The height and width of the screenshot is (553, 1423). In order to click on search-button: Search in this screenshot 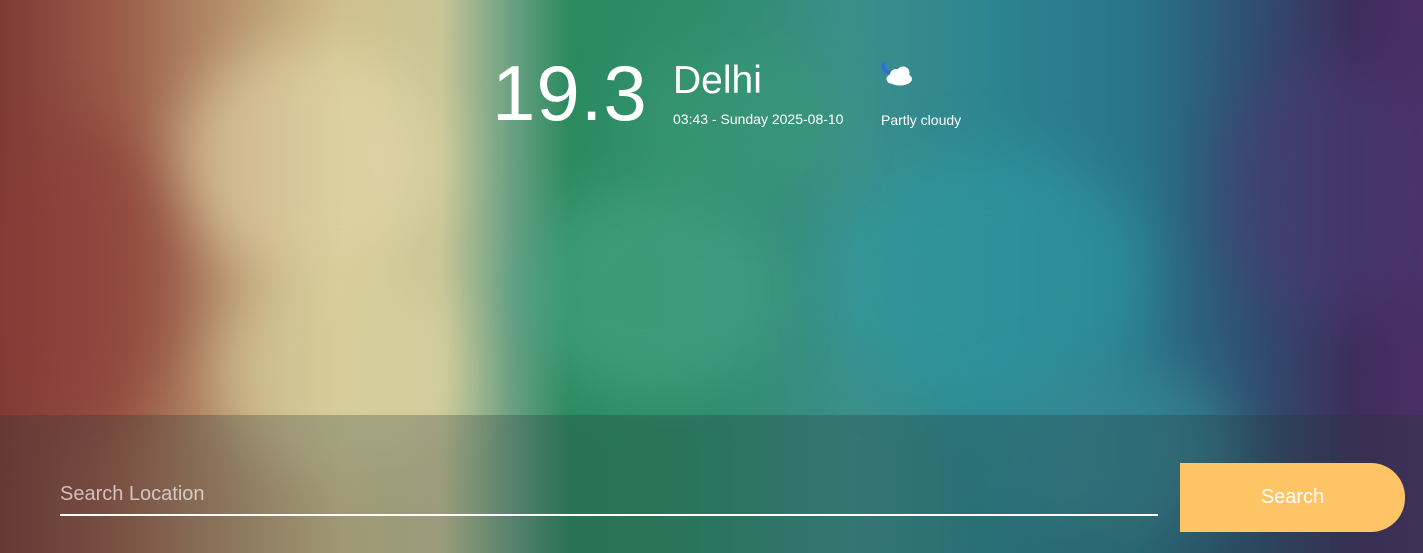, I will do `click(1292, 497)`.